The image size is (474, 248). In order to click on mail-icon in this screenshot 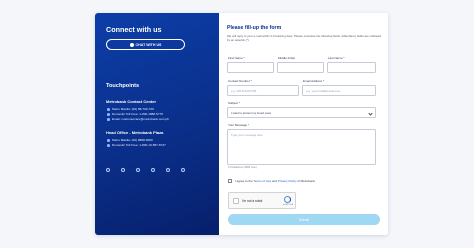, I will do `click(108, 119)`.